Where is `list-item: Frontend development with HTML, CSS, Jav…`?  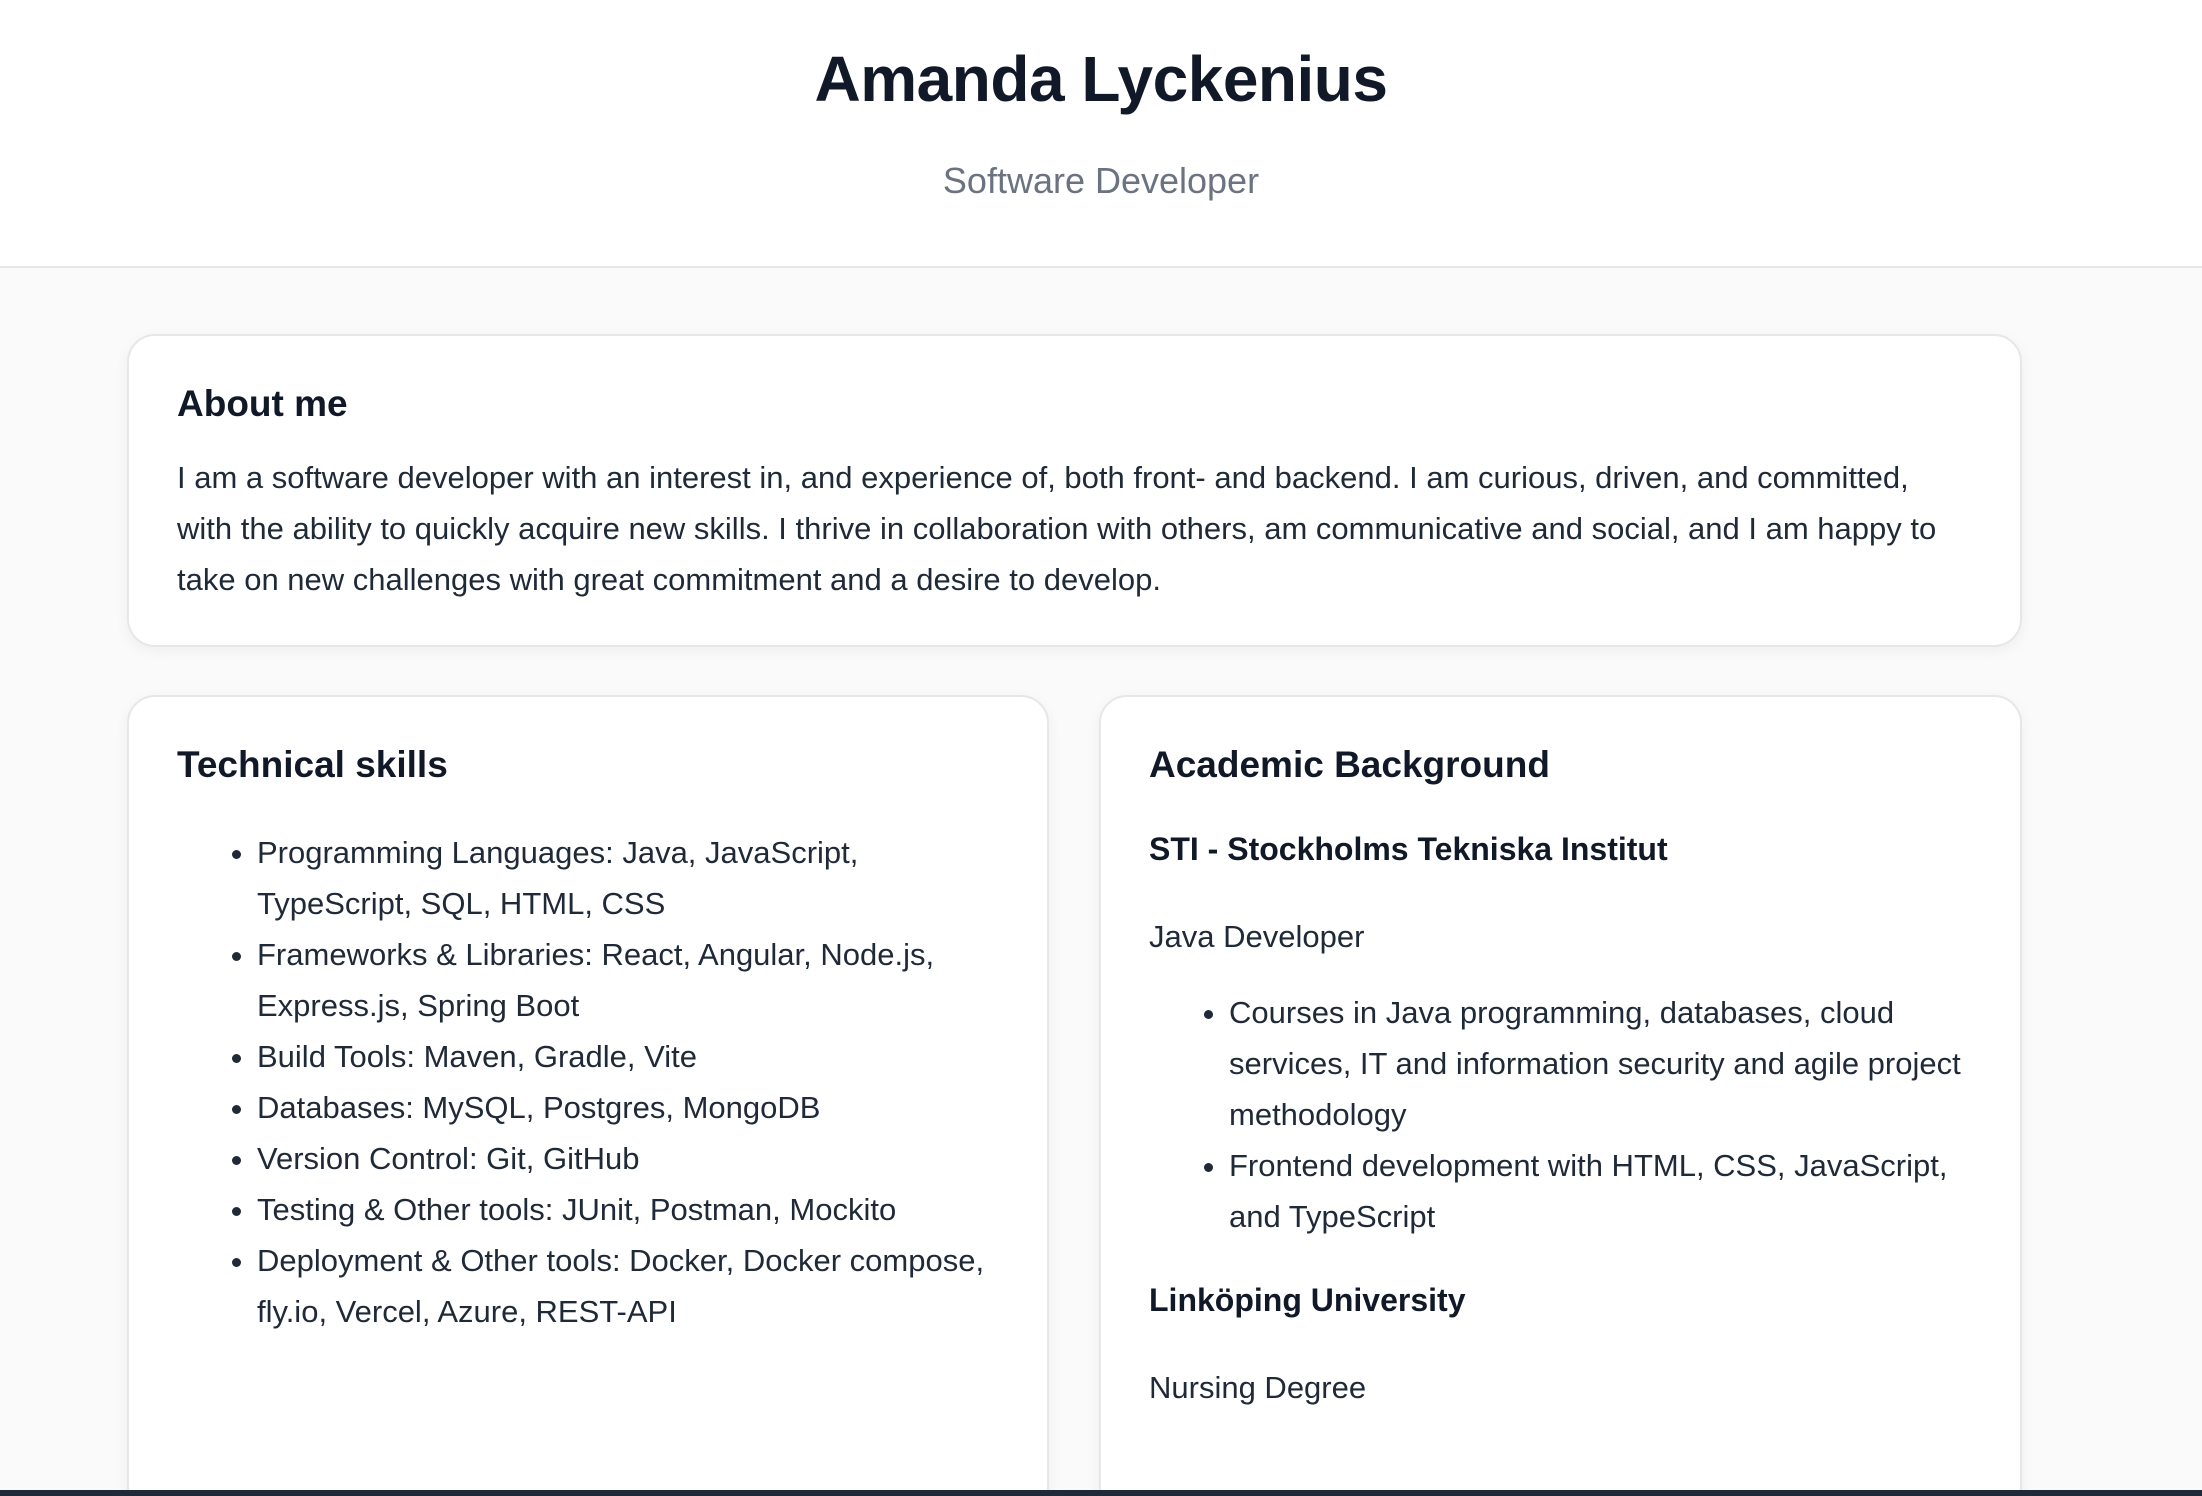
list-item: Frontend development with HTML, CSS, Jav… is located at coordinates (1600, 1191).